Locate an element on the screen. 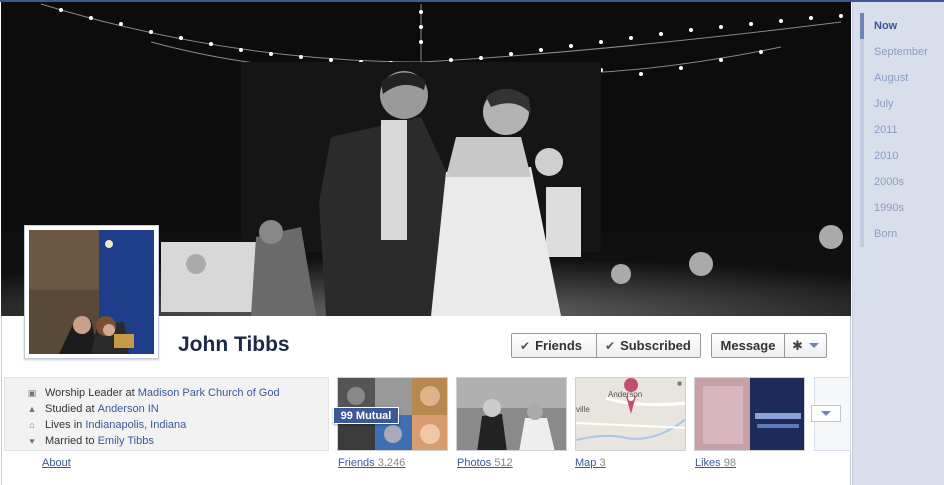  info-married-link: Emily Tibbs is located at coordinates (126, 441).